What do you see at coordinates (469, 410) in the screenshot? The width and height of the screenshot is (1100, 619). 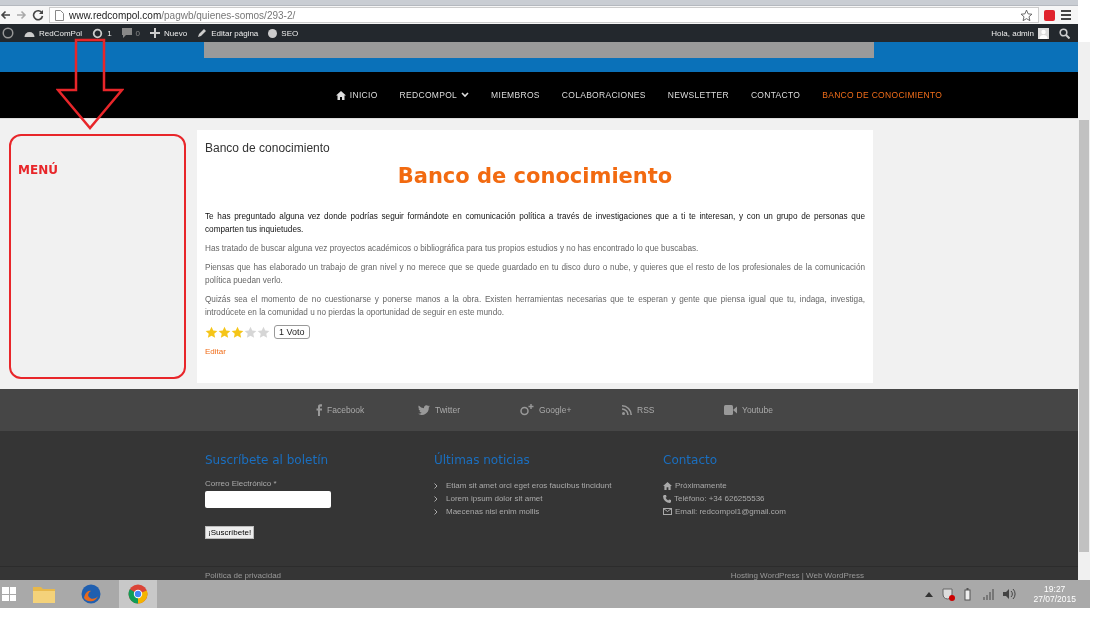 I see `social-link: Twitter` at bounding box center [469, 410].